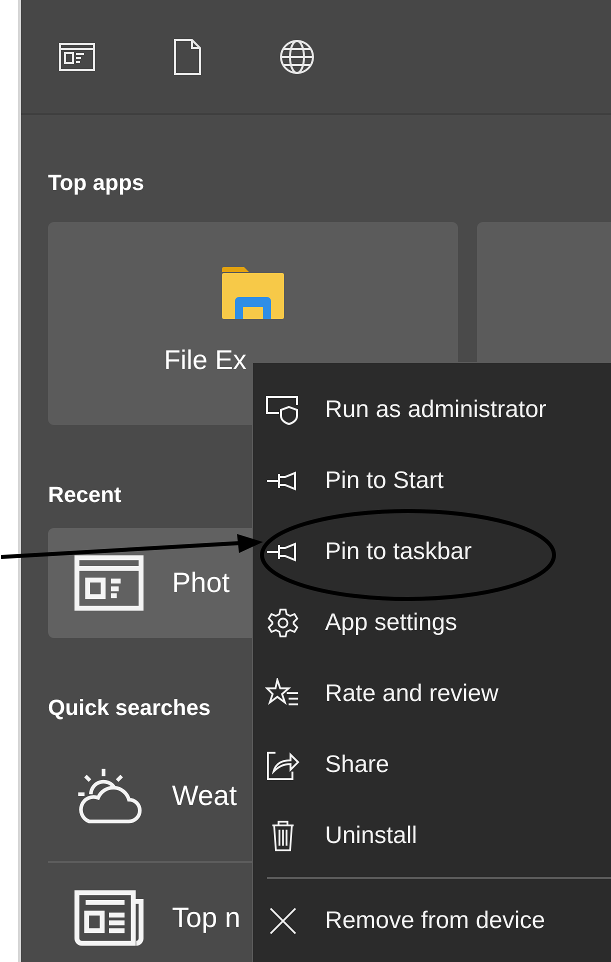 The image size is (611, 962). Describe the element at coordinates (129, 708) in the screenshot. I see `section-heading: Quick searches` at that location.